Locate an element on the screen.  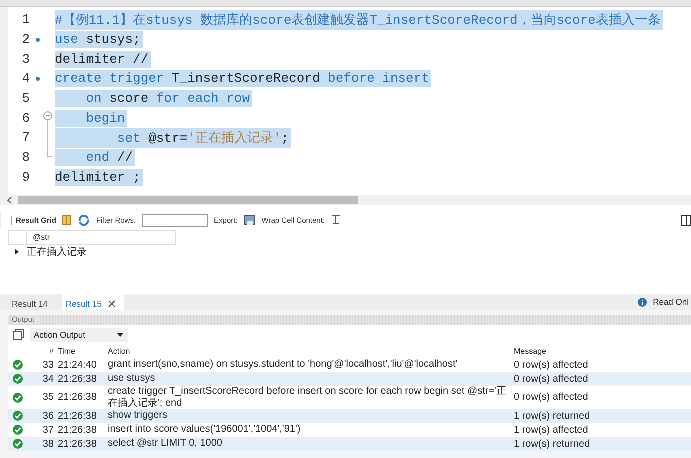
line-number: 4 is located at coordinates (25, 78).